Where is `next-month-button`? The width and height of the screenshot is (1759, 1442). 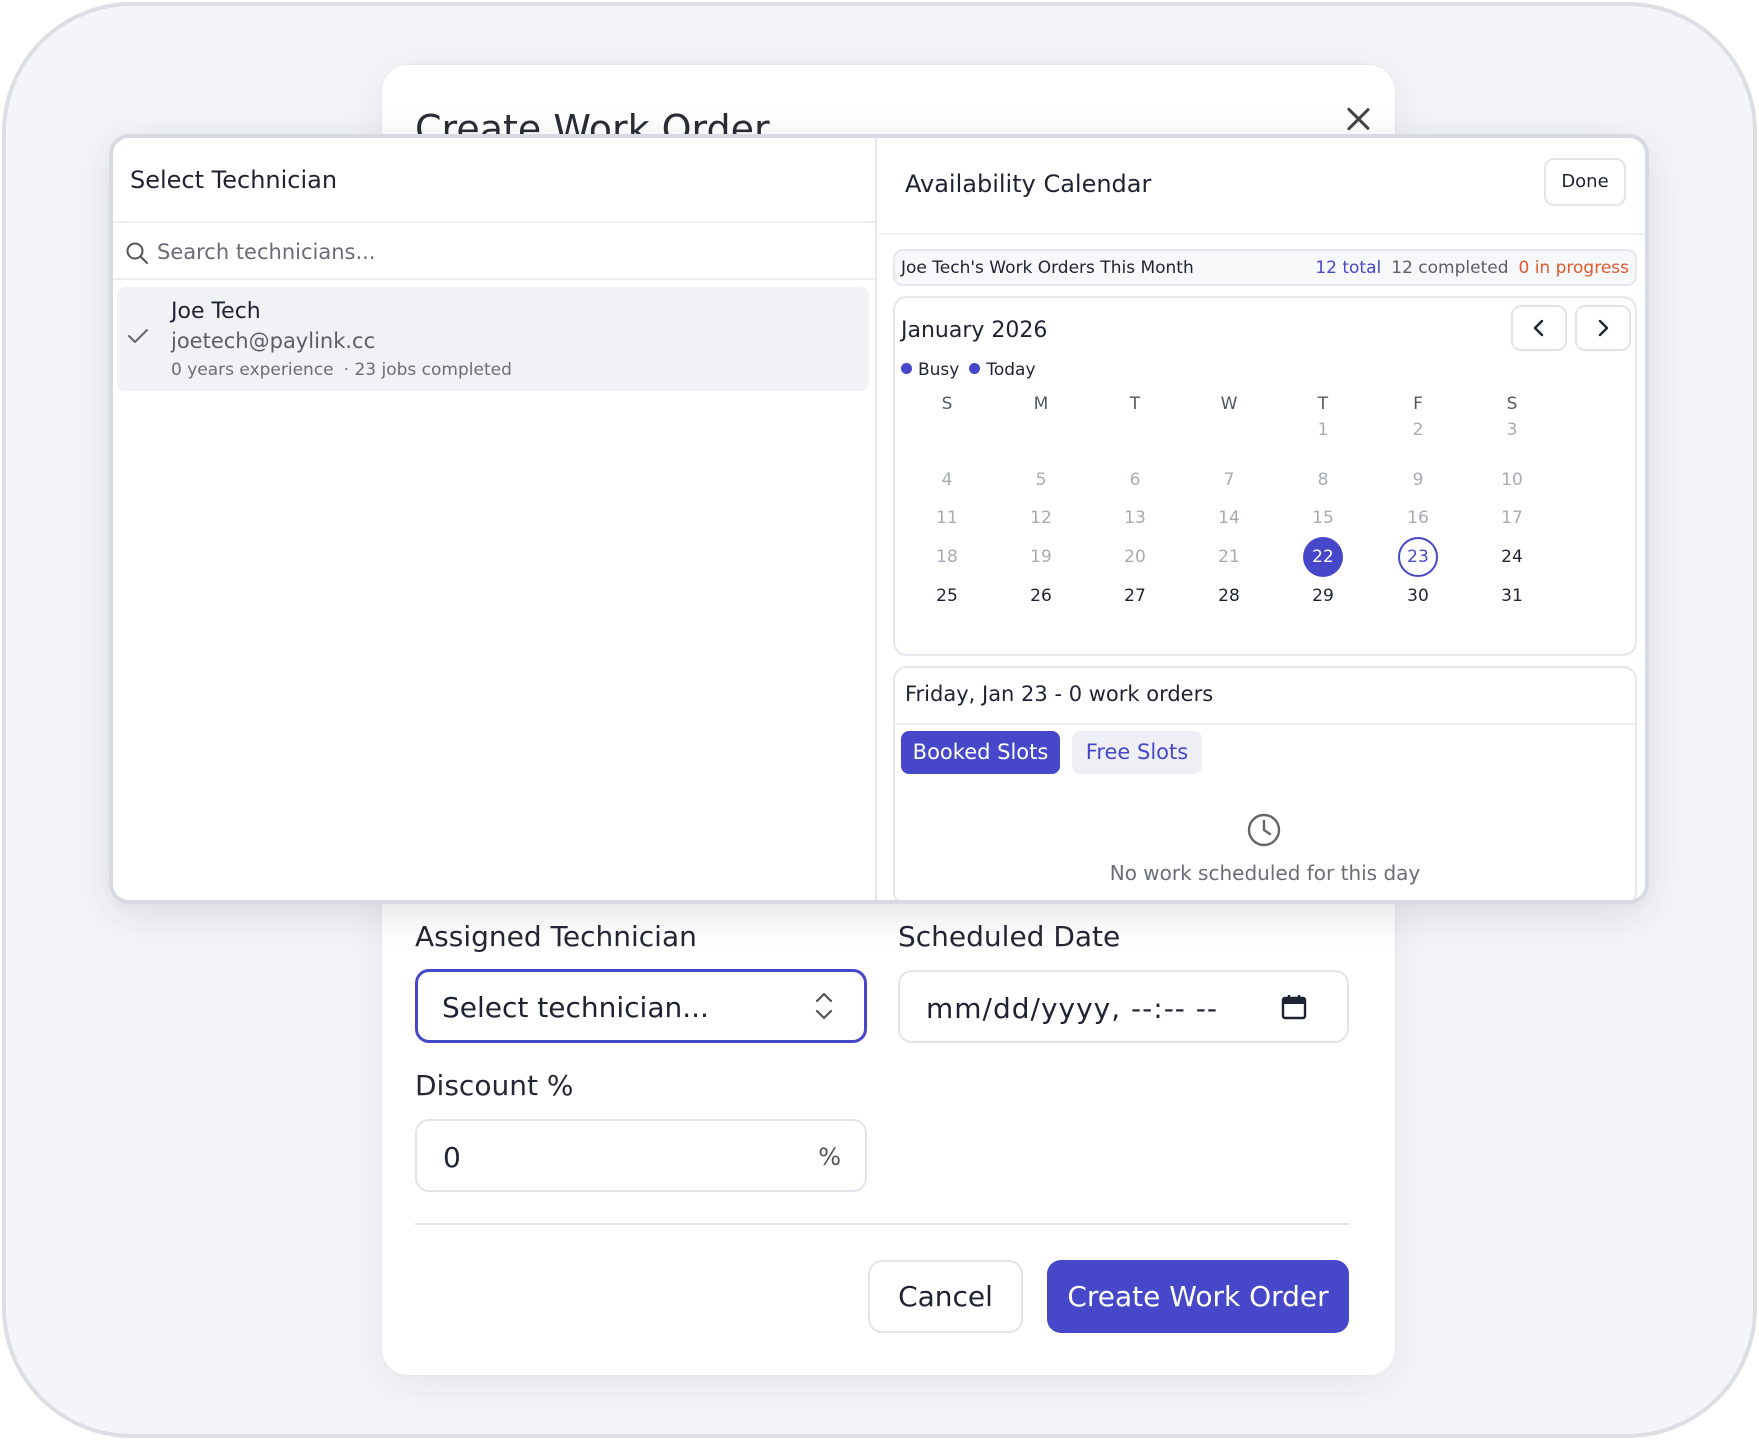
next-month-button is located at coordinates (1603, 328).